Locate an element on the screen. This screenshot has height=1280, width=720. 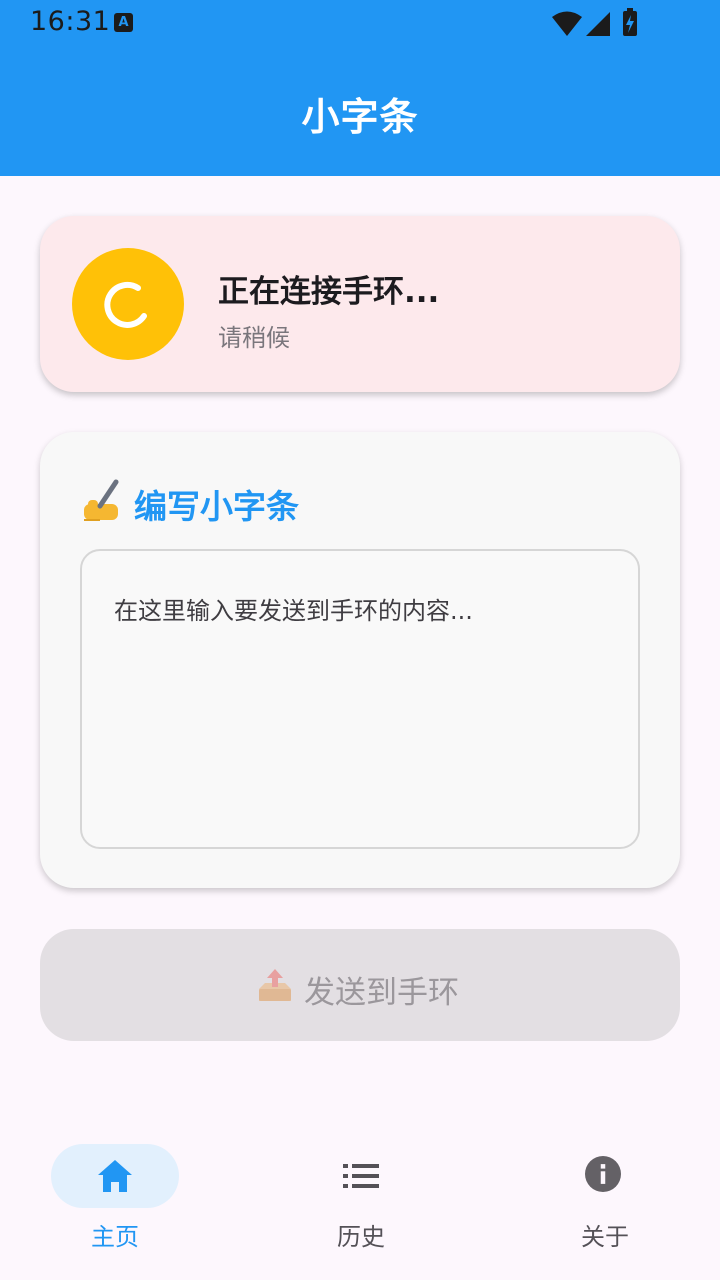
battery-charging-icon is located at coordinates (630, 22).